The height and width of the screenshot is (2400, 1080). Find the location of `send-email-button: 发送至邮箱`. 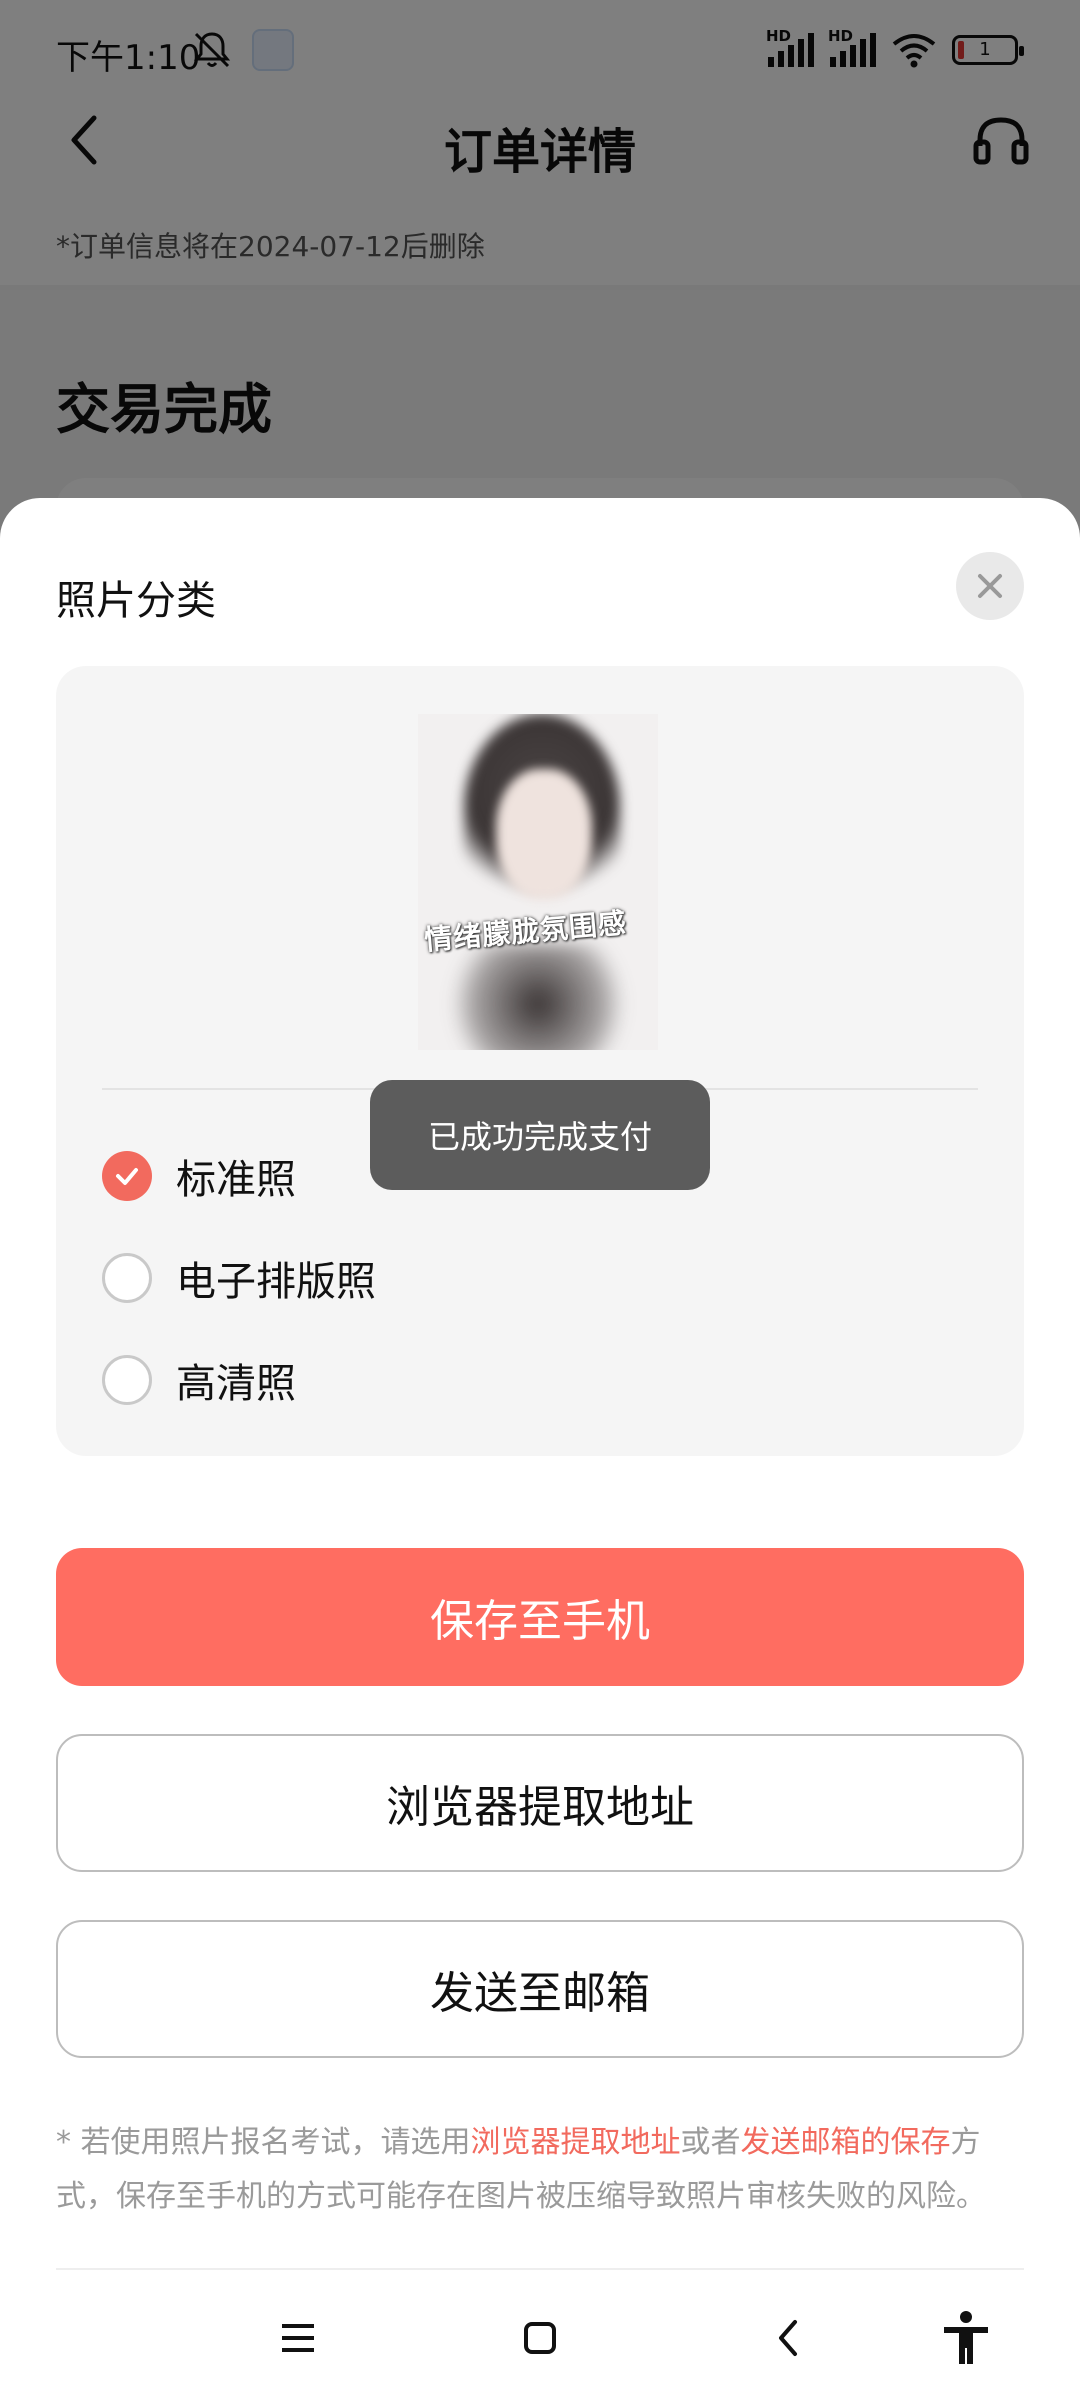

send-email-button: 发送至邮箱 is located at coordinates (540, 1989).